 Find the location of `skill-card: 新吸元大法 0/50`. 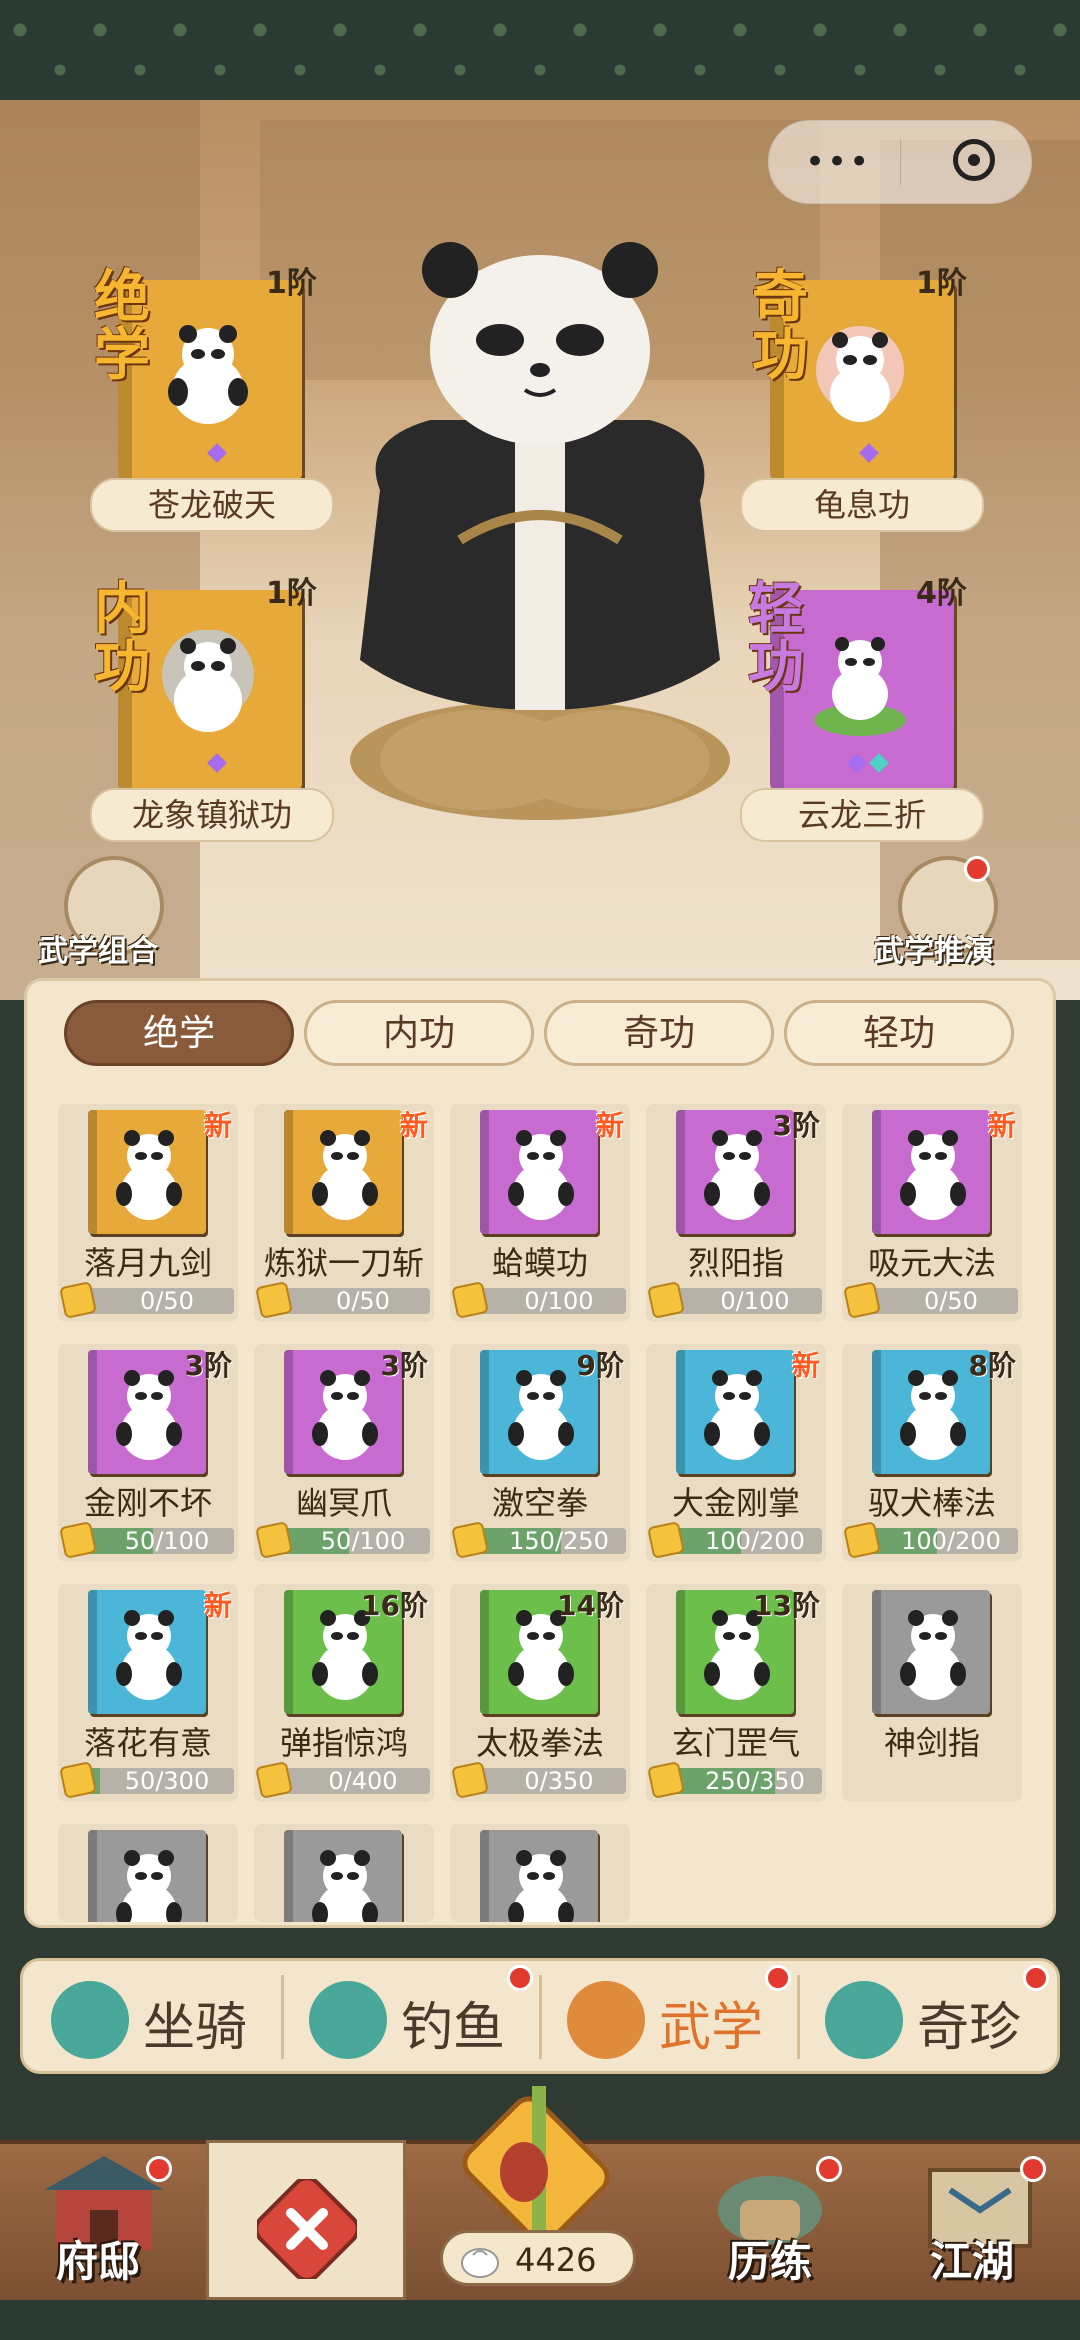

skill-card: 新吸元大法 0/50 is located at coordinates (932, 1213).